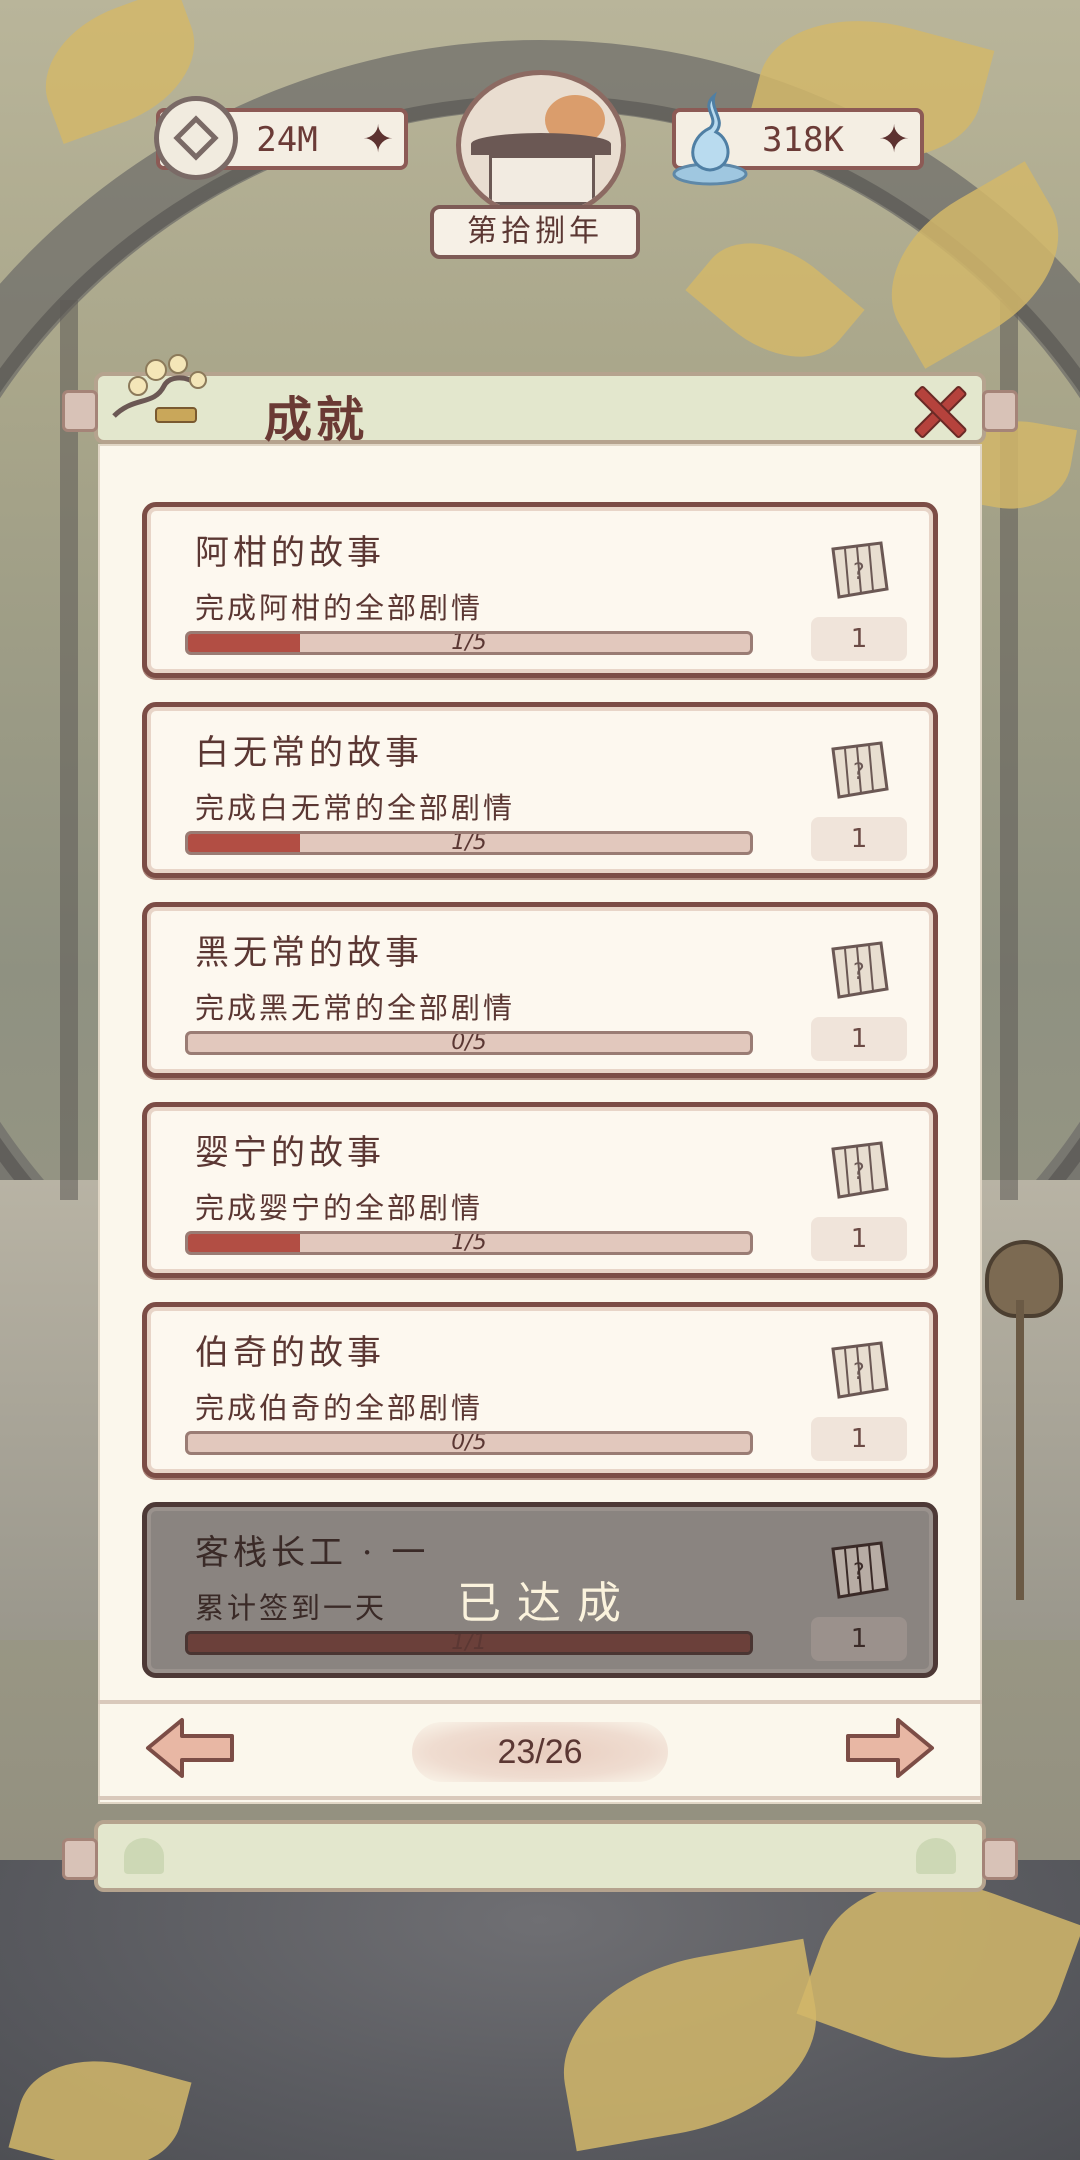 This screenshot has width=1080, height=2160. What do you see at coordinates (540, 1390) in the screenshot?
I see `achievement-card: 伯奇的故事 完成伯奇的全部剧情 0/5 ? 1` at bounding box center [540, 1390].